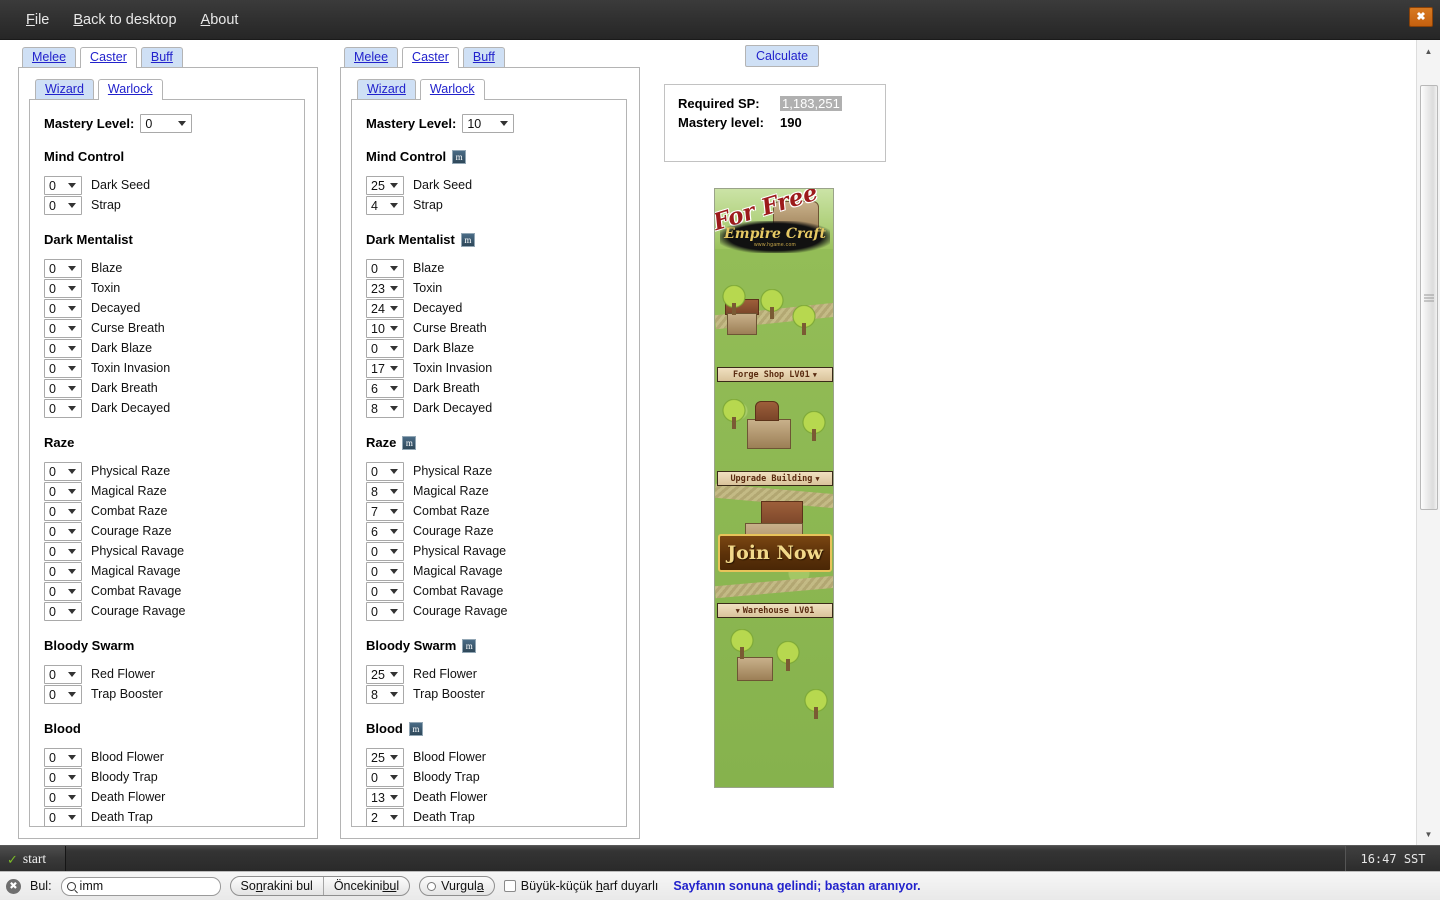 The width and height of the screenshot is (1440, 900). What do you see at coordinates (174, 645) in the screenshot?
I see `skill-group-header: Bloody Swarm` at bounding box center [174, 645].